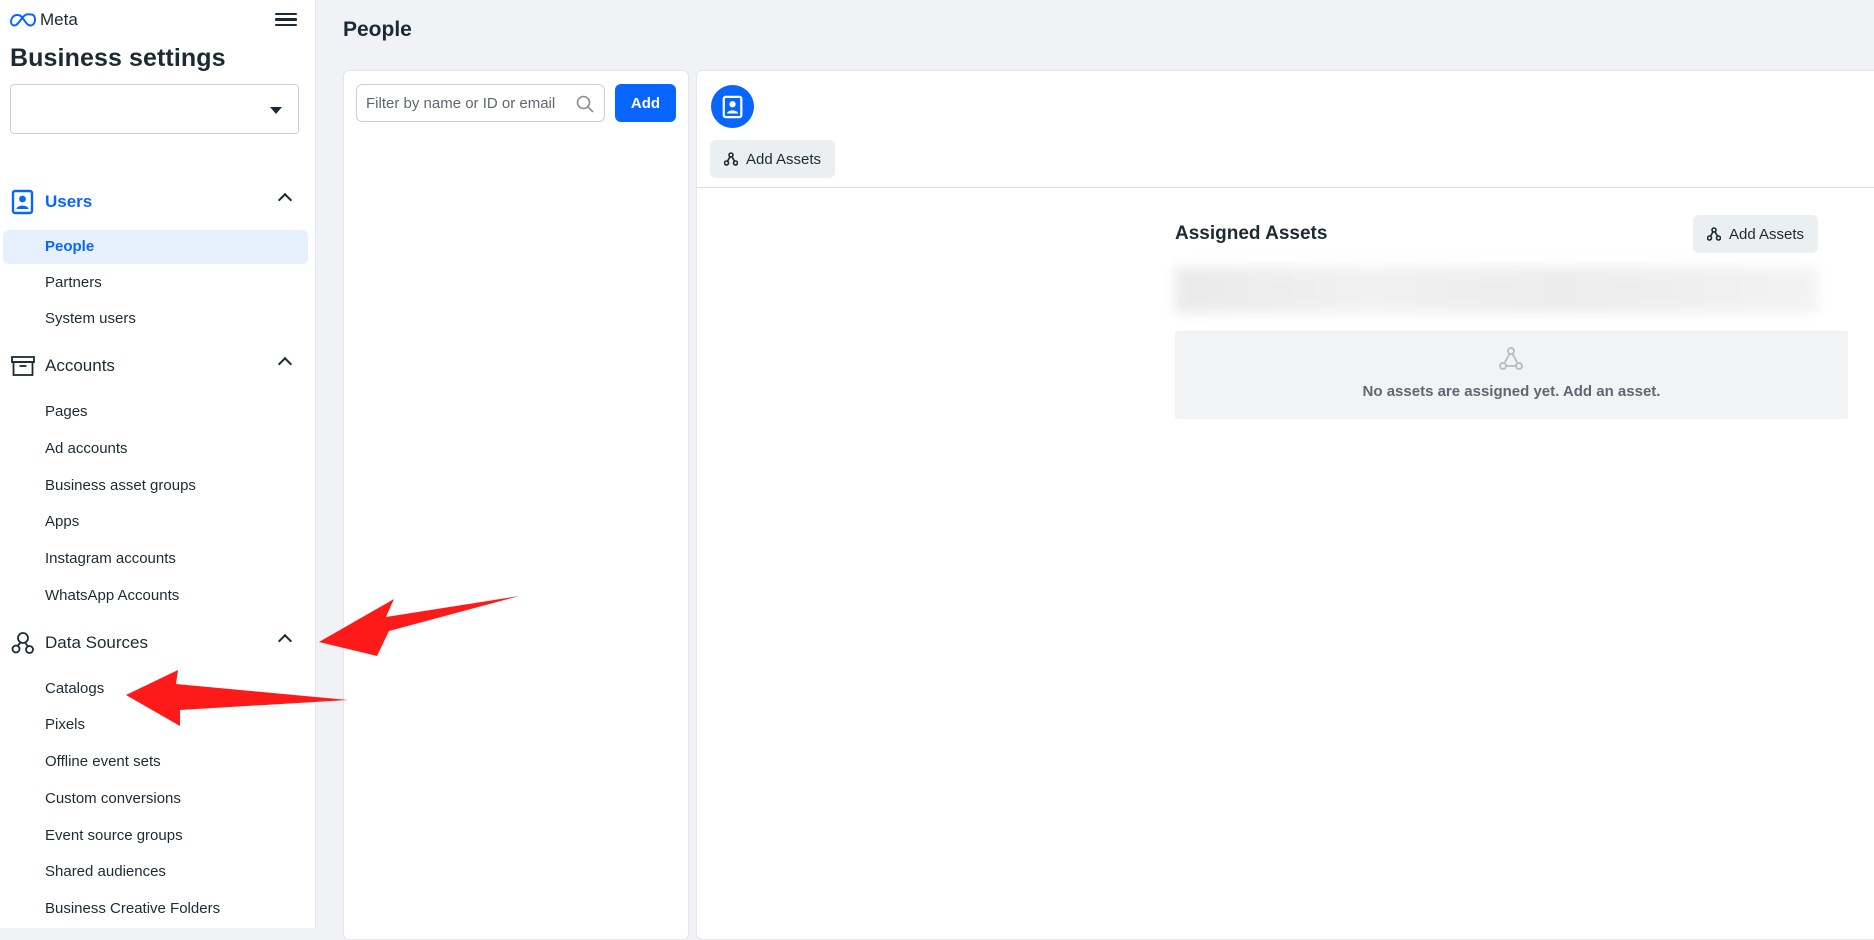 The width and height of the screenshot is (1874, 940). I want to click on detail-divider, so click(1285, 187).